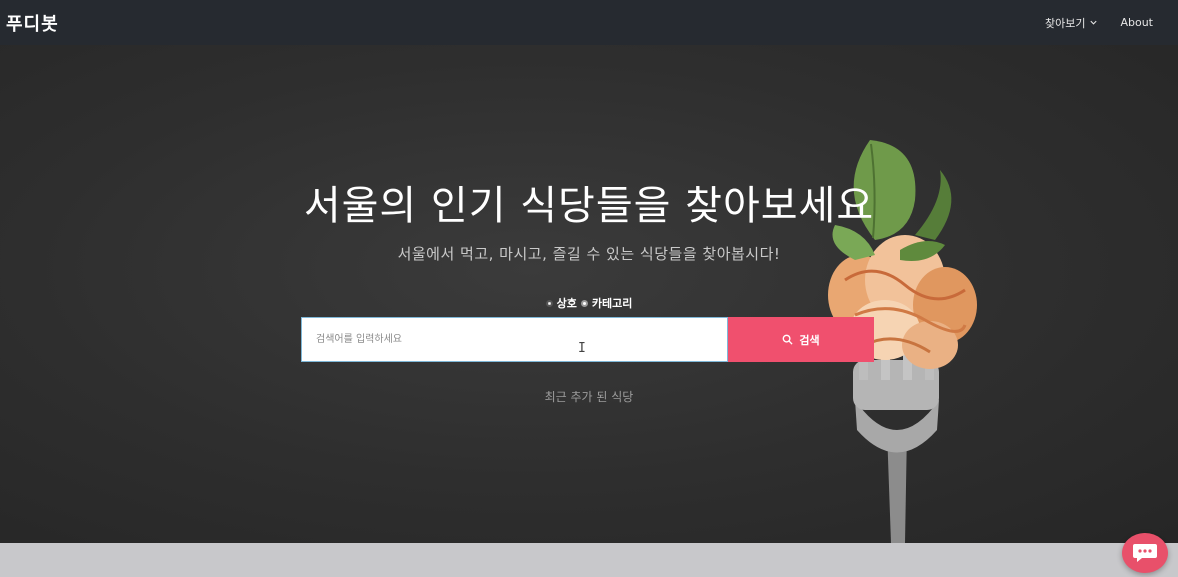 The width and height of the screenshot is (1178, 577). I want to click on recent-restaurants-link: 최근 추가 된 식당, so click(589, 396).